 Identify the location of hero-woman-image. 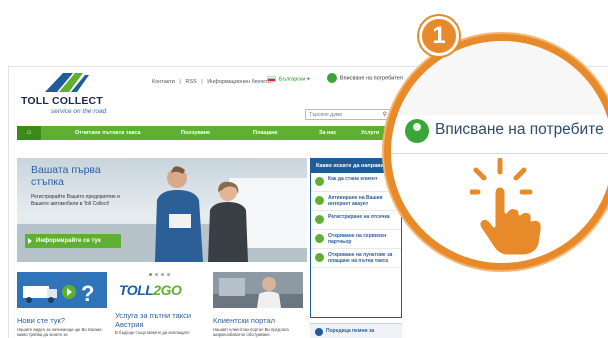
(228, 221).